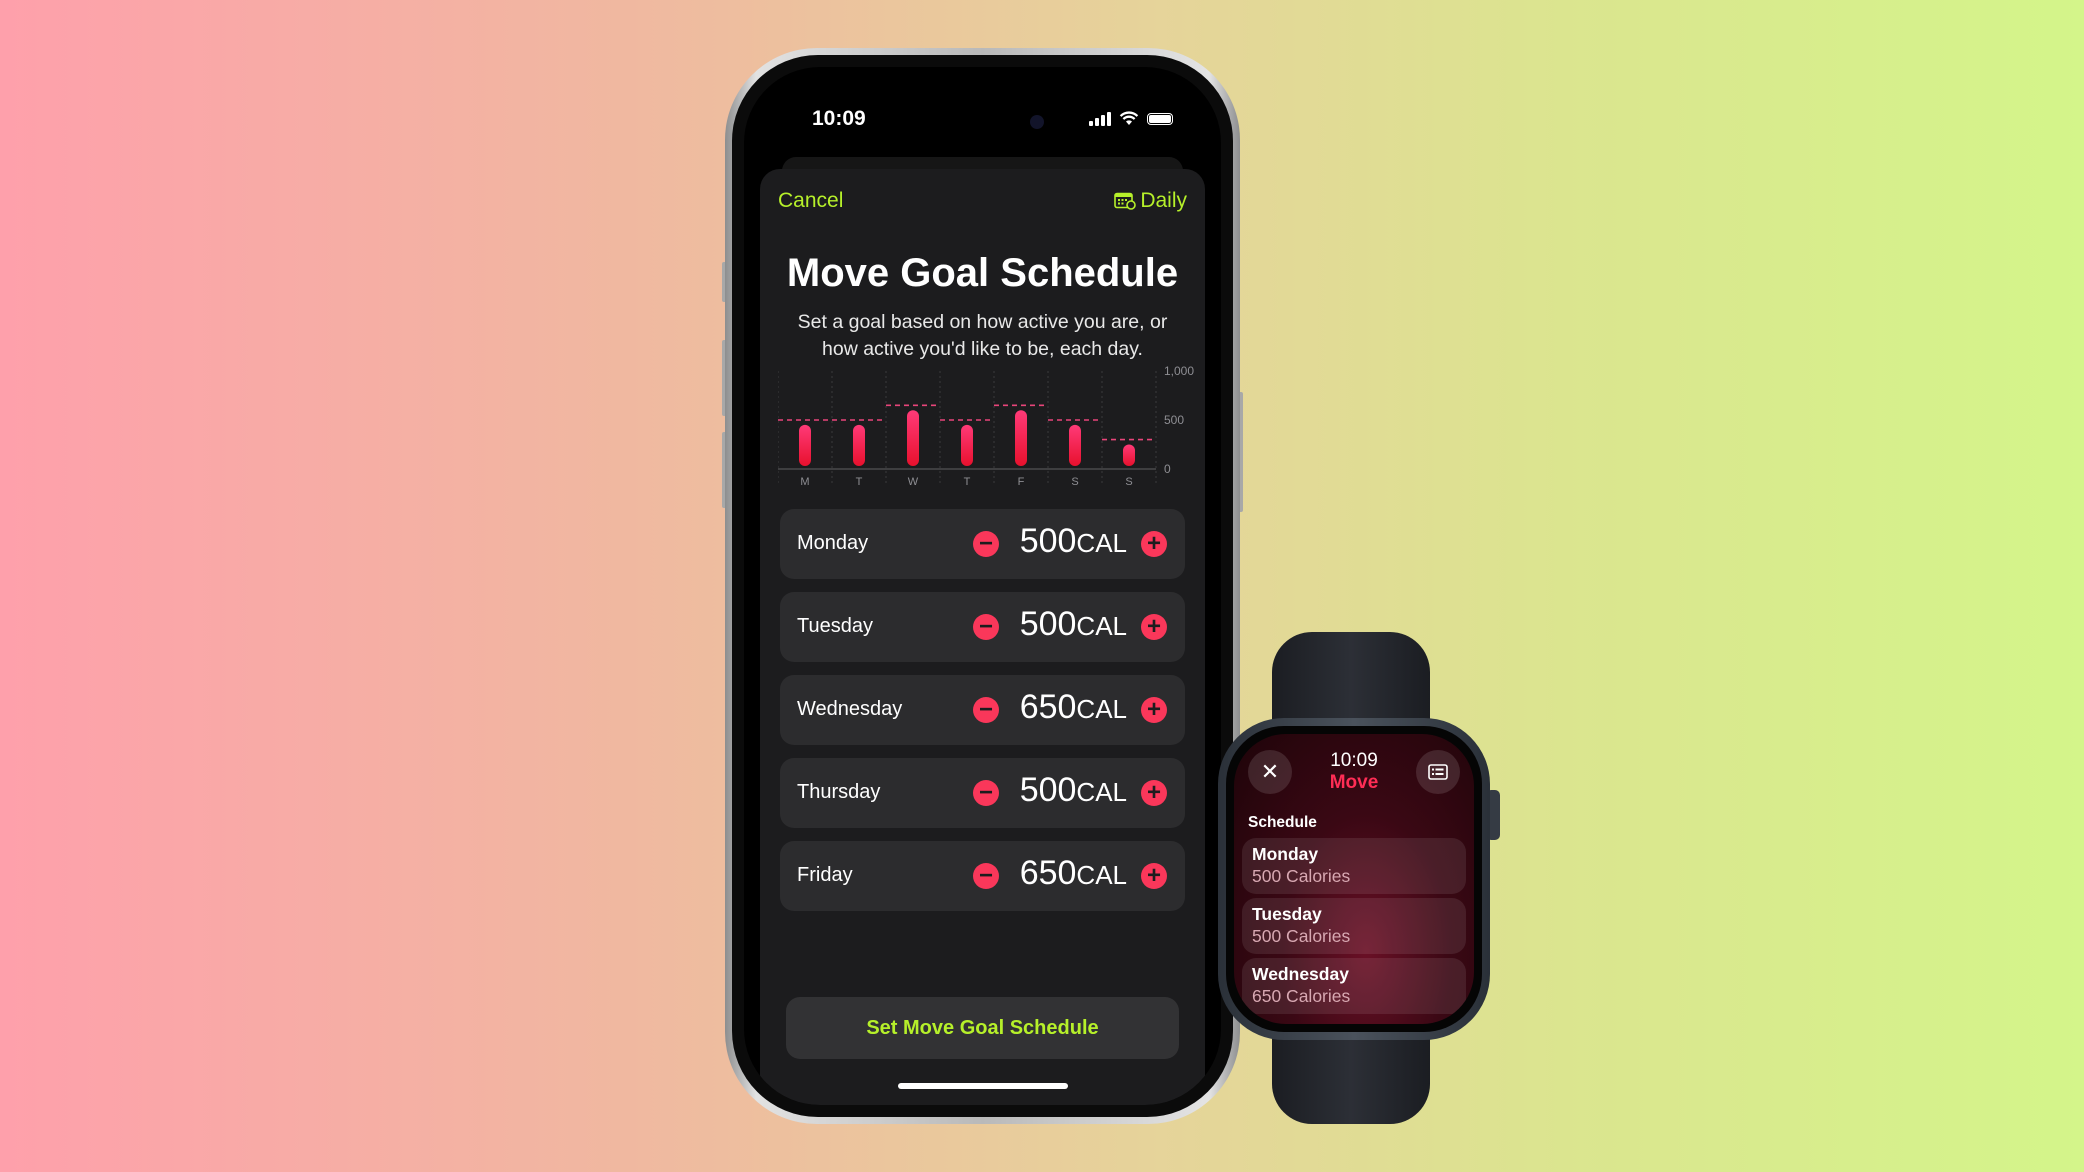  What do you see at coordinates (1354, 926) in the screenshot?
I see `watch-list-item-tuesday: Tuesday 500 Calories` at bounding box center [1354, 926].